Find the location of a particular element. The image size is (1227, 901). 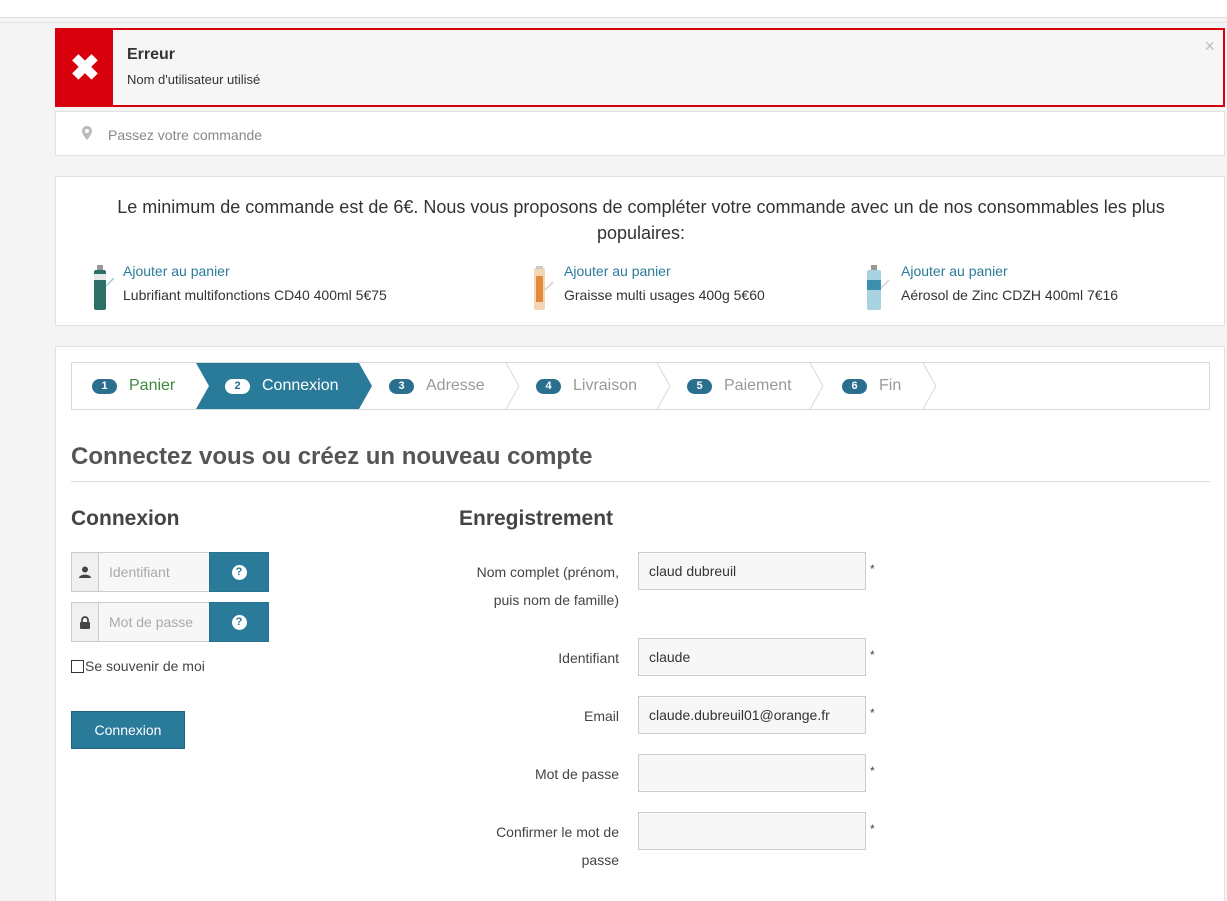

step-number: 4 is located at coordinates (548, 386).